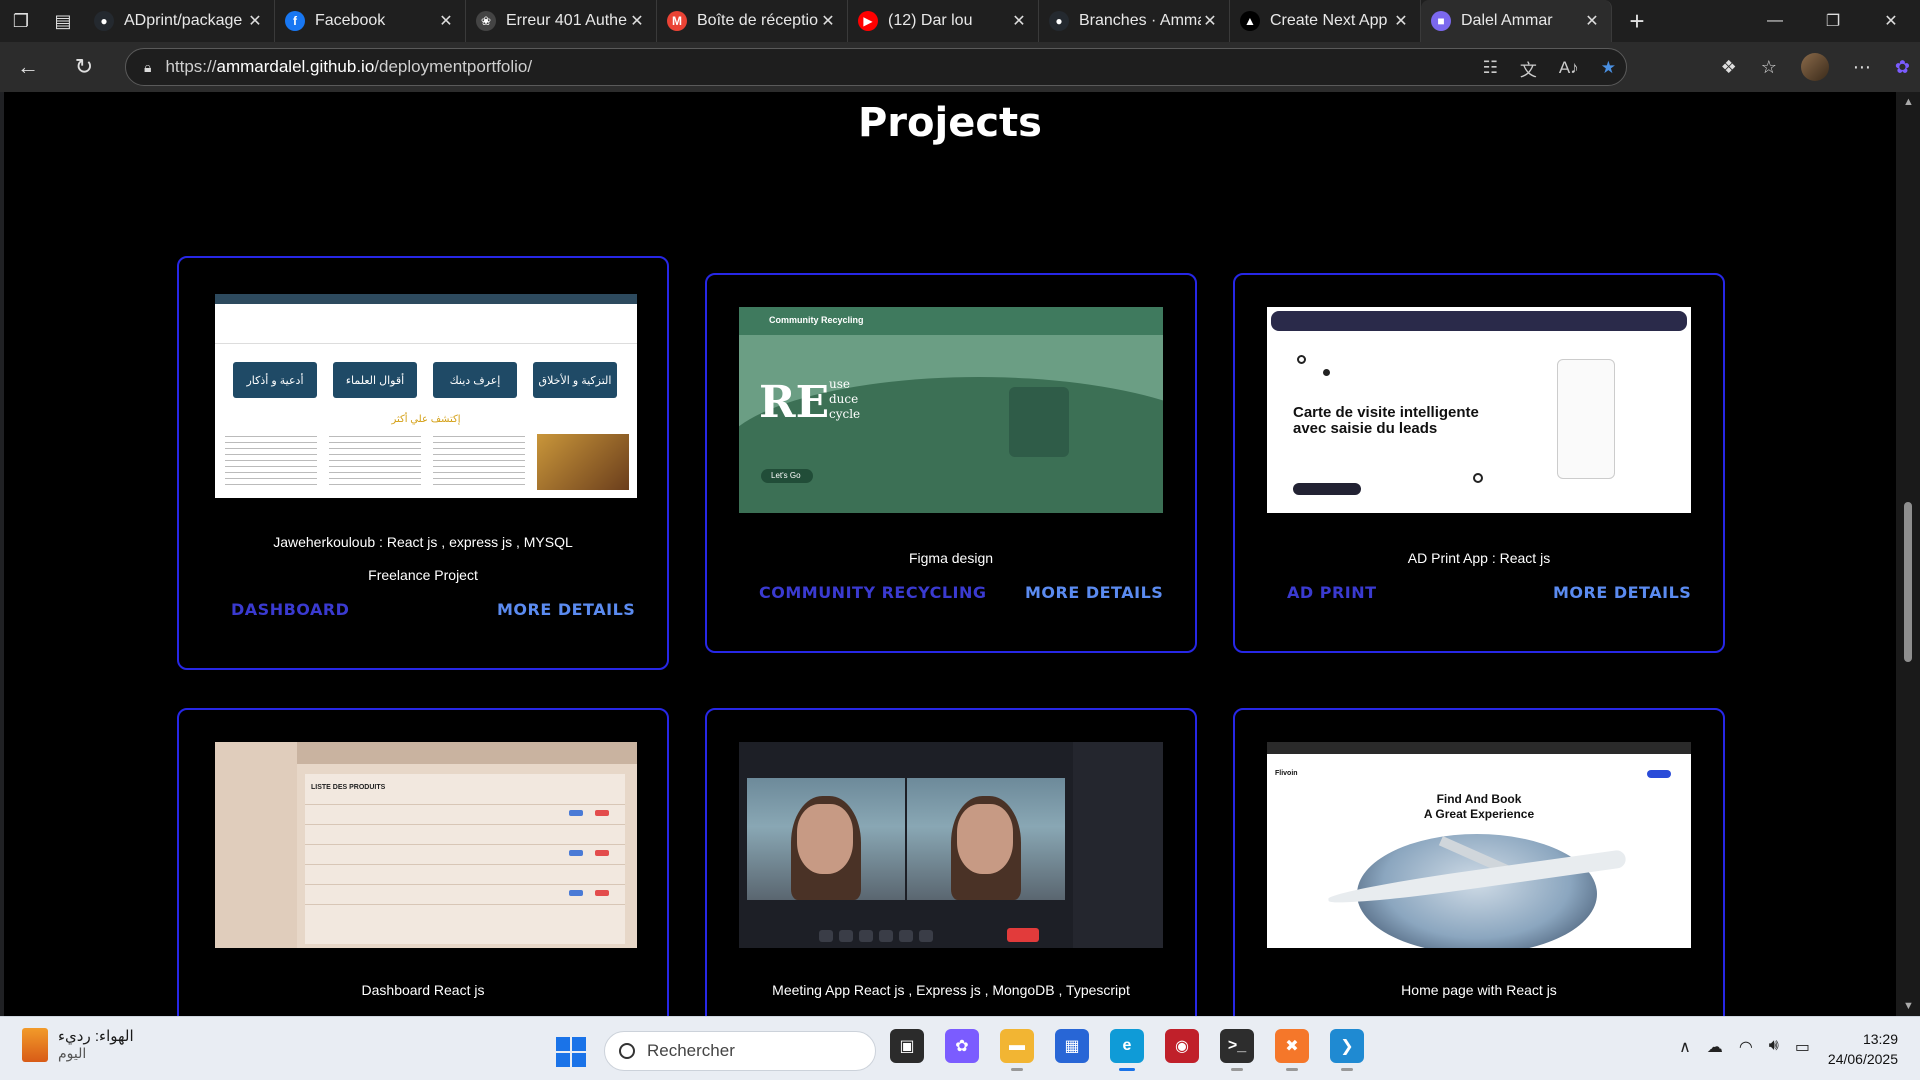 This screenshot has width=1920, height=1080. I want to click on project-caption: Figma design, so click(951, 558).